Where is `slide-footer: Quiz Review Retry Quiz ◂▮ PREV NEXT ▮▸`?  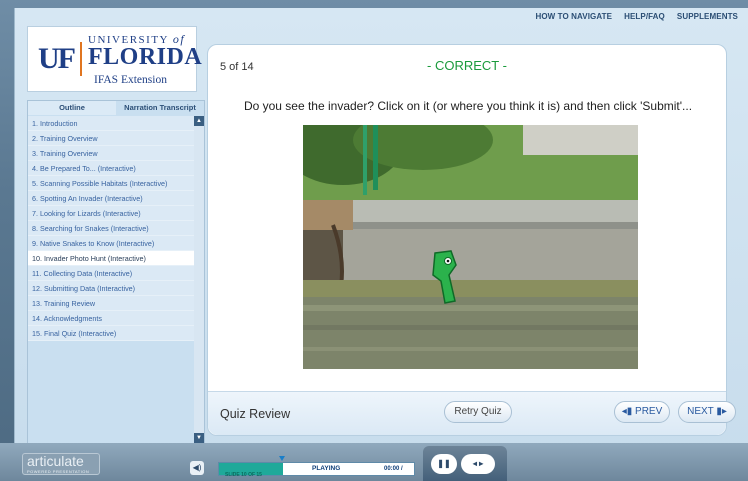 slide-footer: Quiz Review Retry Quiz ◂▮ PREV NEXT ▮▸ is located at coordinates (472, 413).